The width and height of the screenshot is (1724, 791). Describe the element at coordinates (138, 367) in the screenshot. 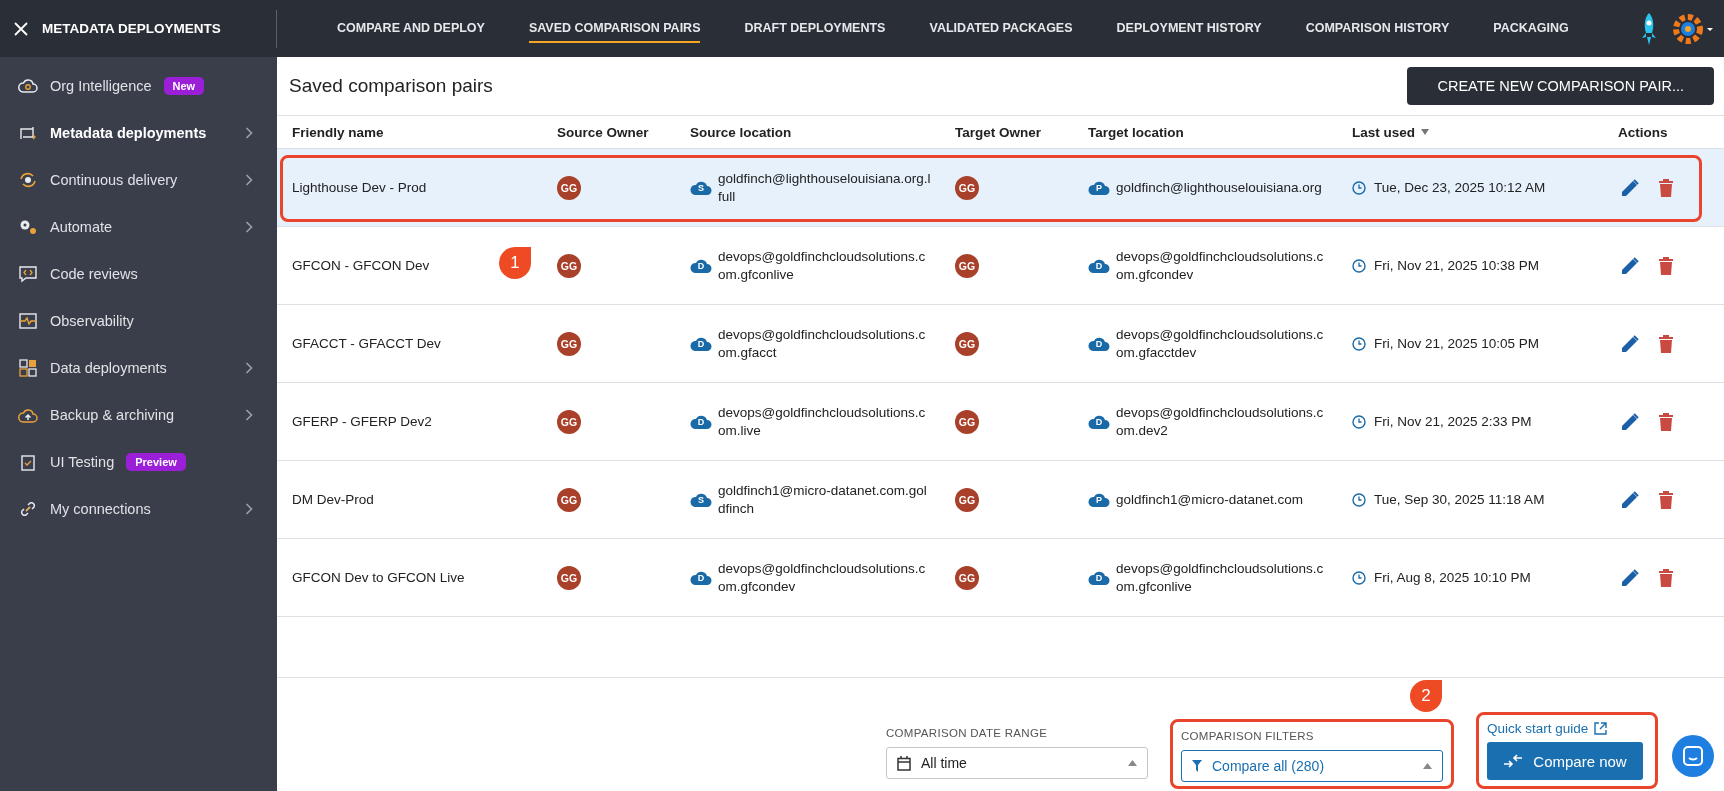

I see `sidebar-item: Data deployments` at that location.